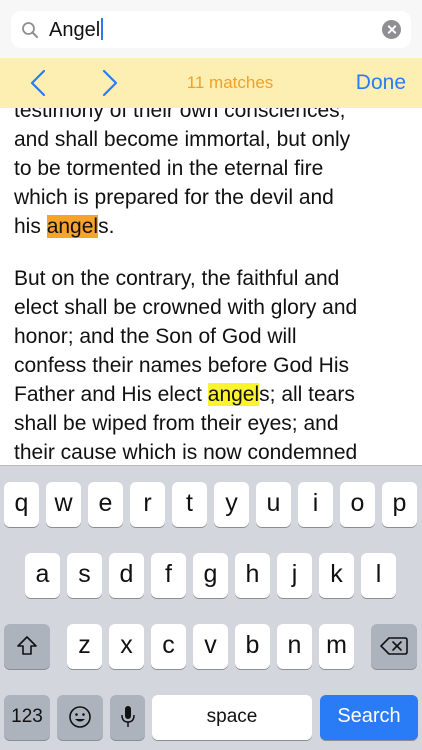 This screenshot has width=422, height=750. Describe the element at coordinates (294, 575) in the screenshot. I see `key-j: j` at that location.